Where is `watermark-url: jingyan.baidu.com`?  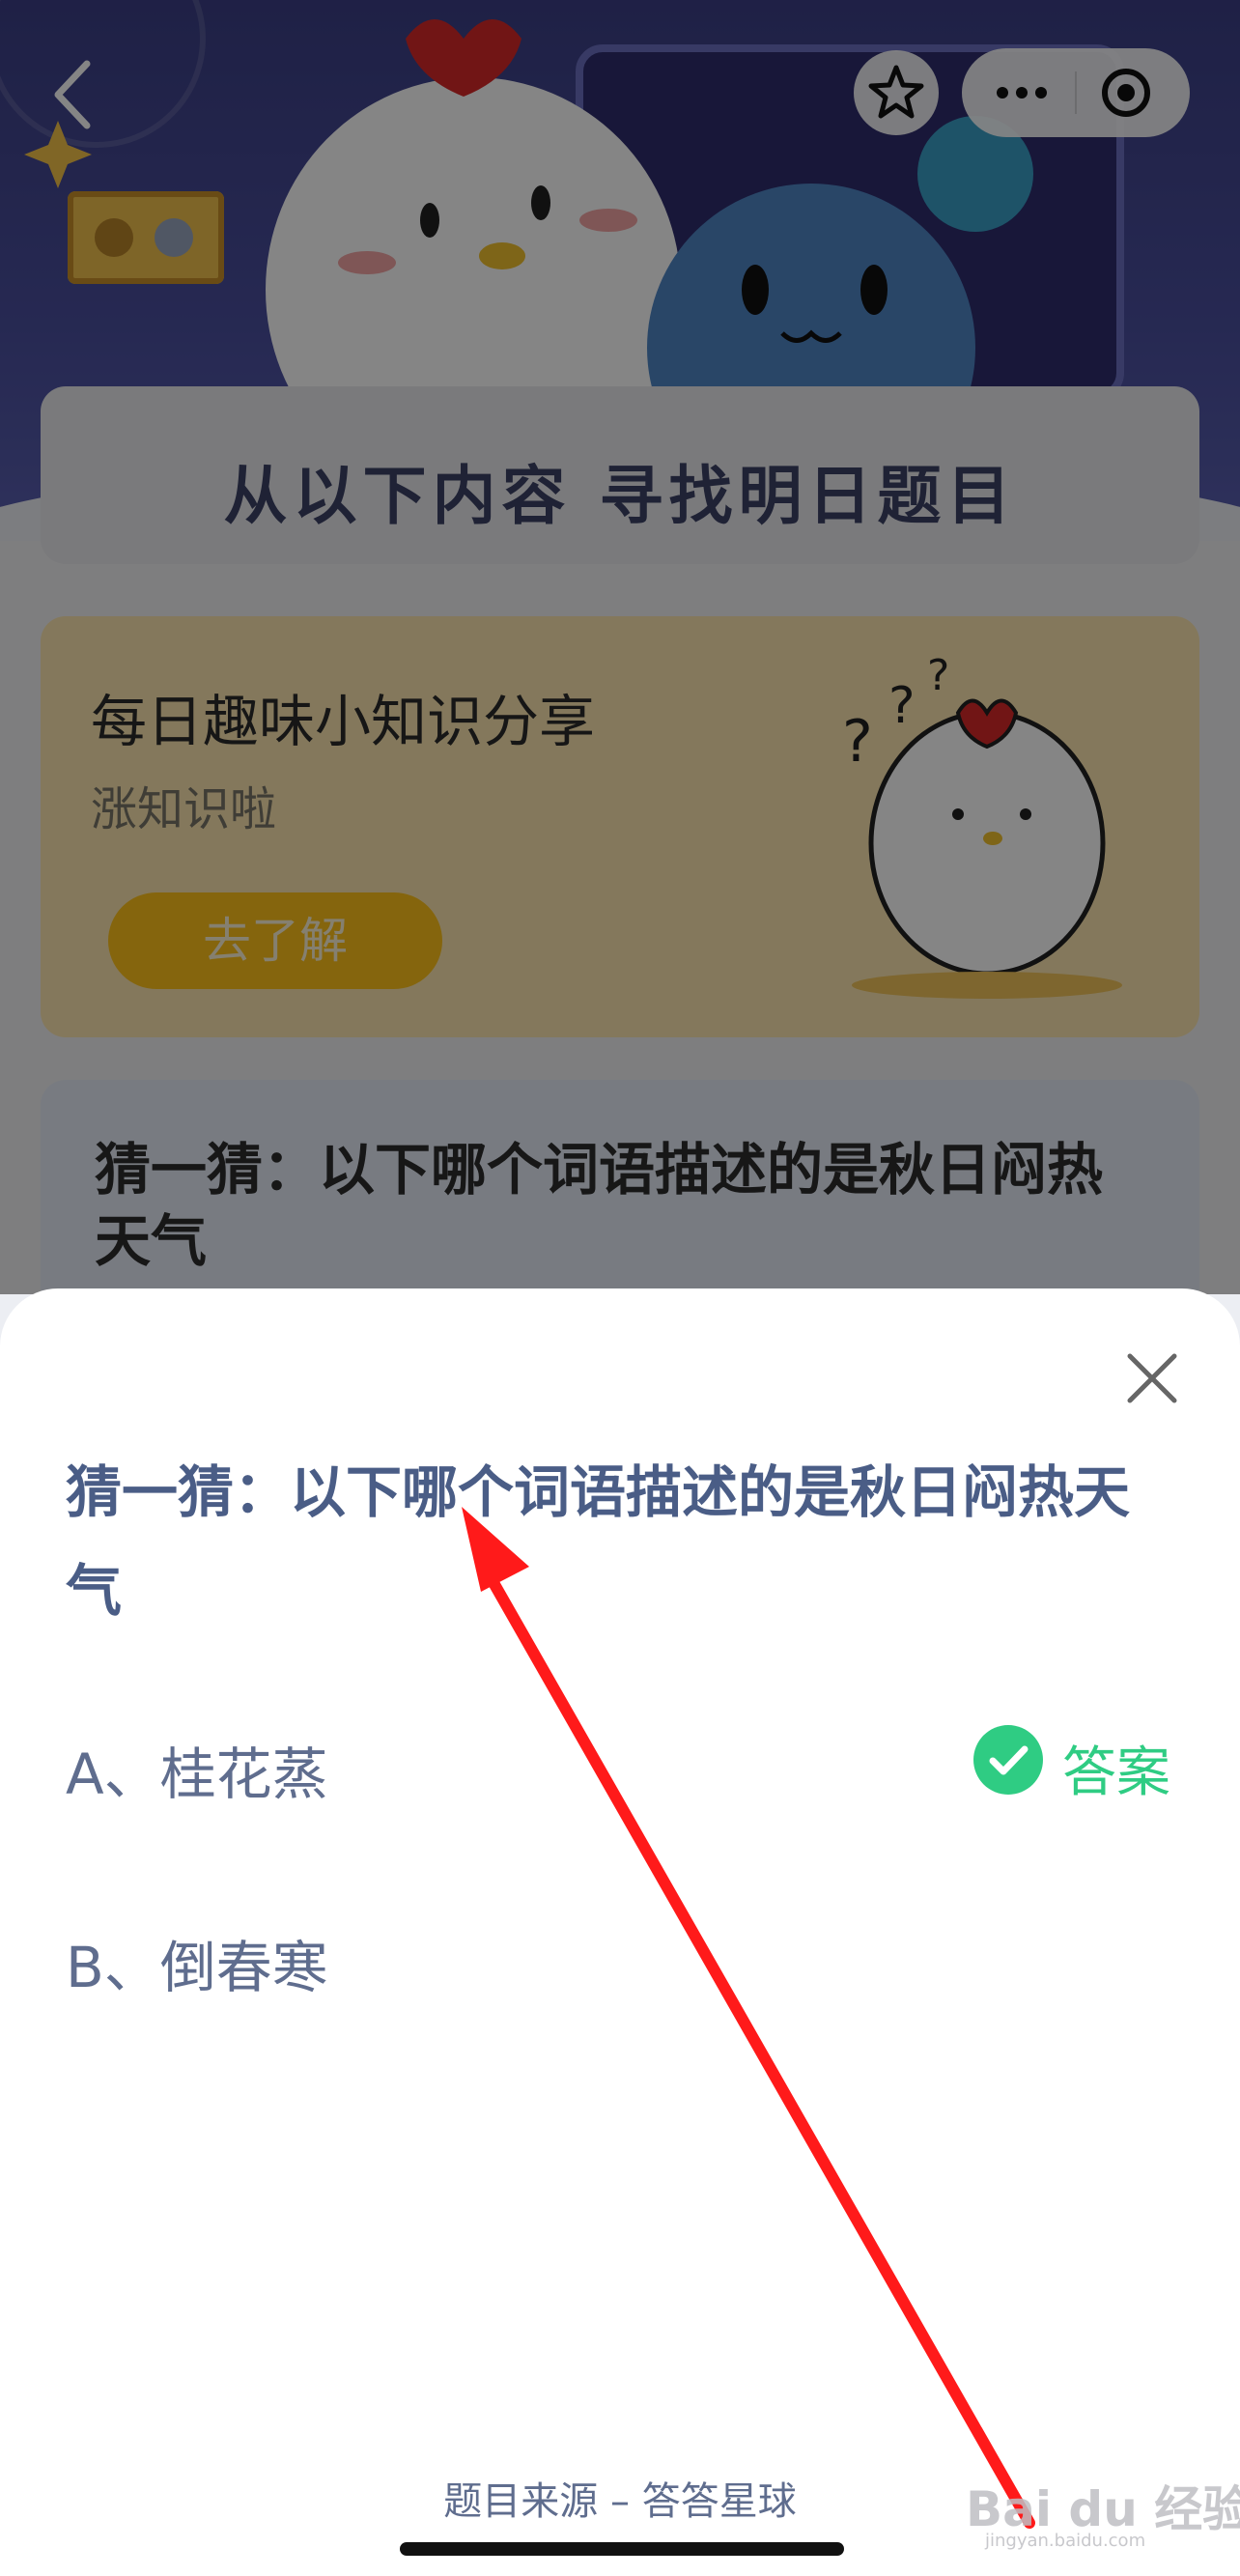
watermark-url: jingyan.baidu.com is located at coordinates (1065, 2541).